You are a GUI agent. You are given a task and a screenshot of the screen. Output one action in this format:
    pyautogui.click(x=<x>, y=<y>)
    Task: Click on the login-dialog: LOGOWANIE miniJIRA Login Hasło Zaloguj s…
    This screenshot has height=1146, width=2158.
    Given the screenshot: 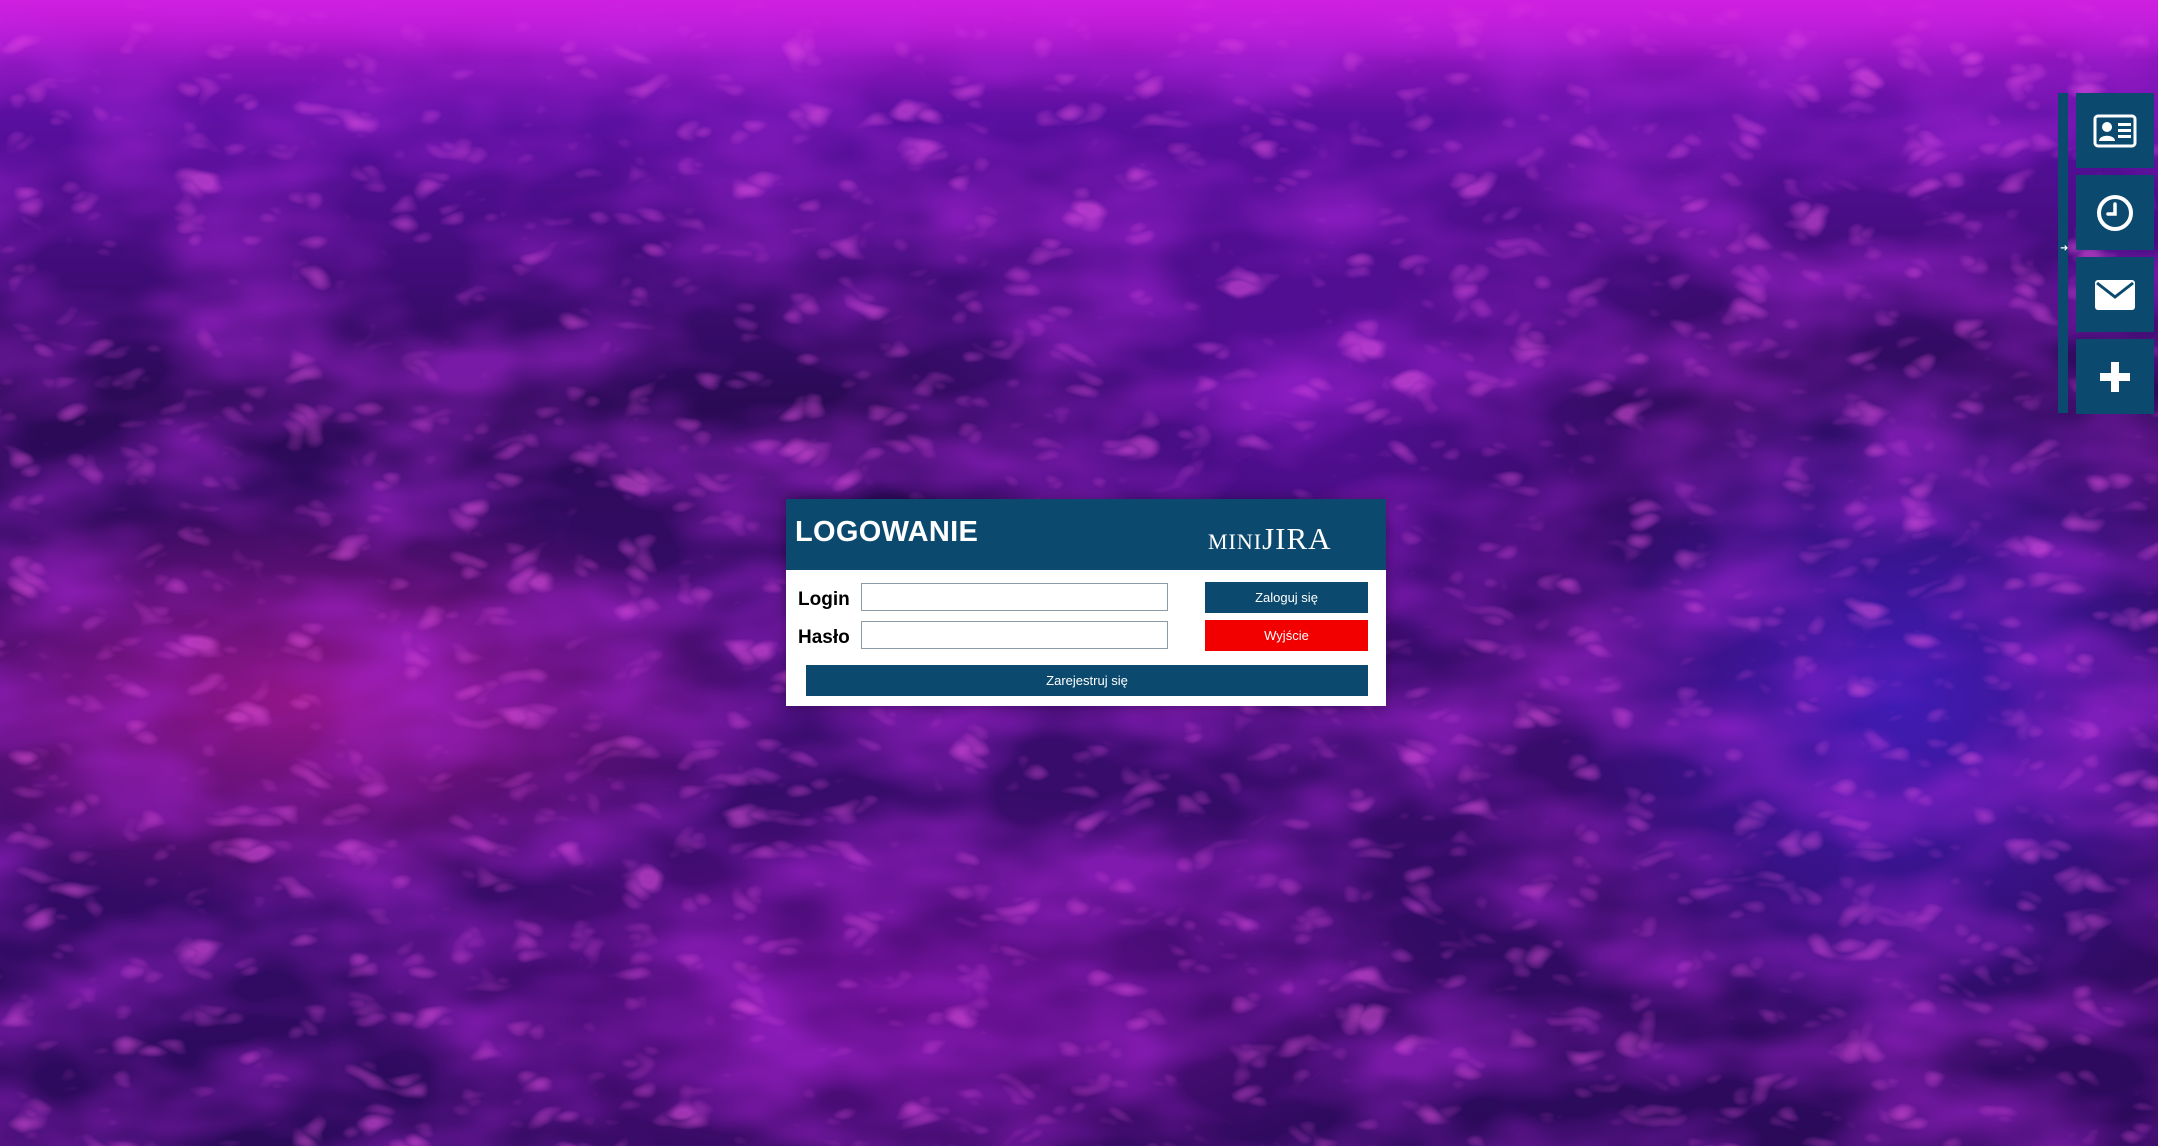 What is the action you would take?
    pyautogui.click(x=1086, y=602)
    